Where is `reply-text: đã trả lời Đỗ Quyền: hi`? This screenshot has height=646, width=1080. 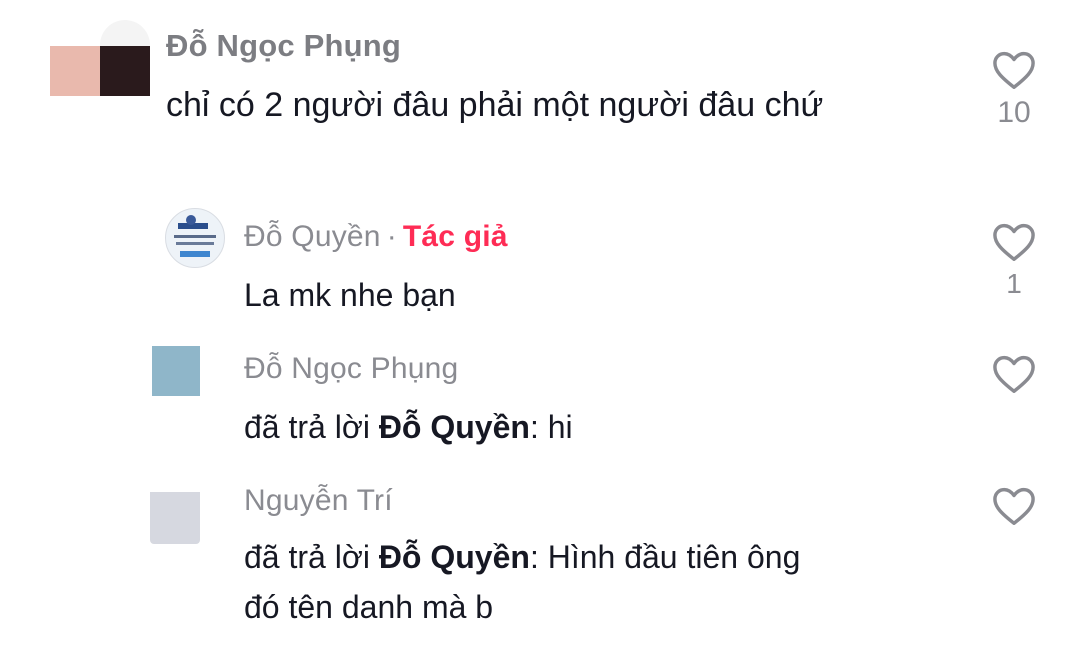 reply-text: đã trả lời Đỗ Quyền: hi is located at coordinates (408, 427).